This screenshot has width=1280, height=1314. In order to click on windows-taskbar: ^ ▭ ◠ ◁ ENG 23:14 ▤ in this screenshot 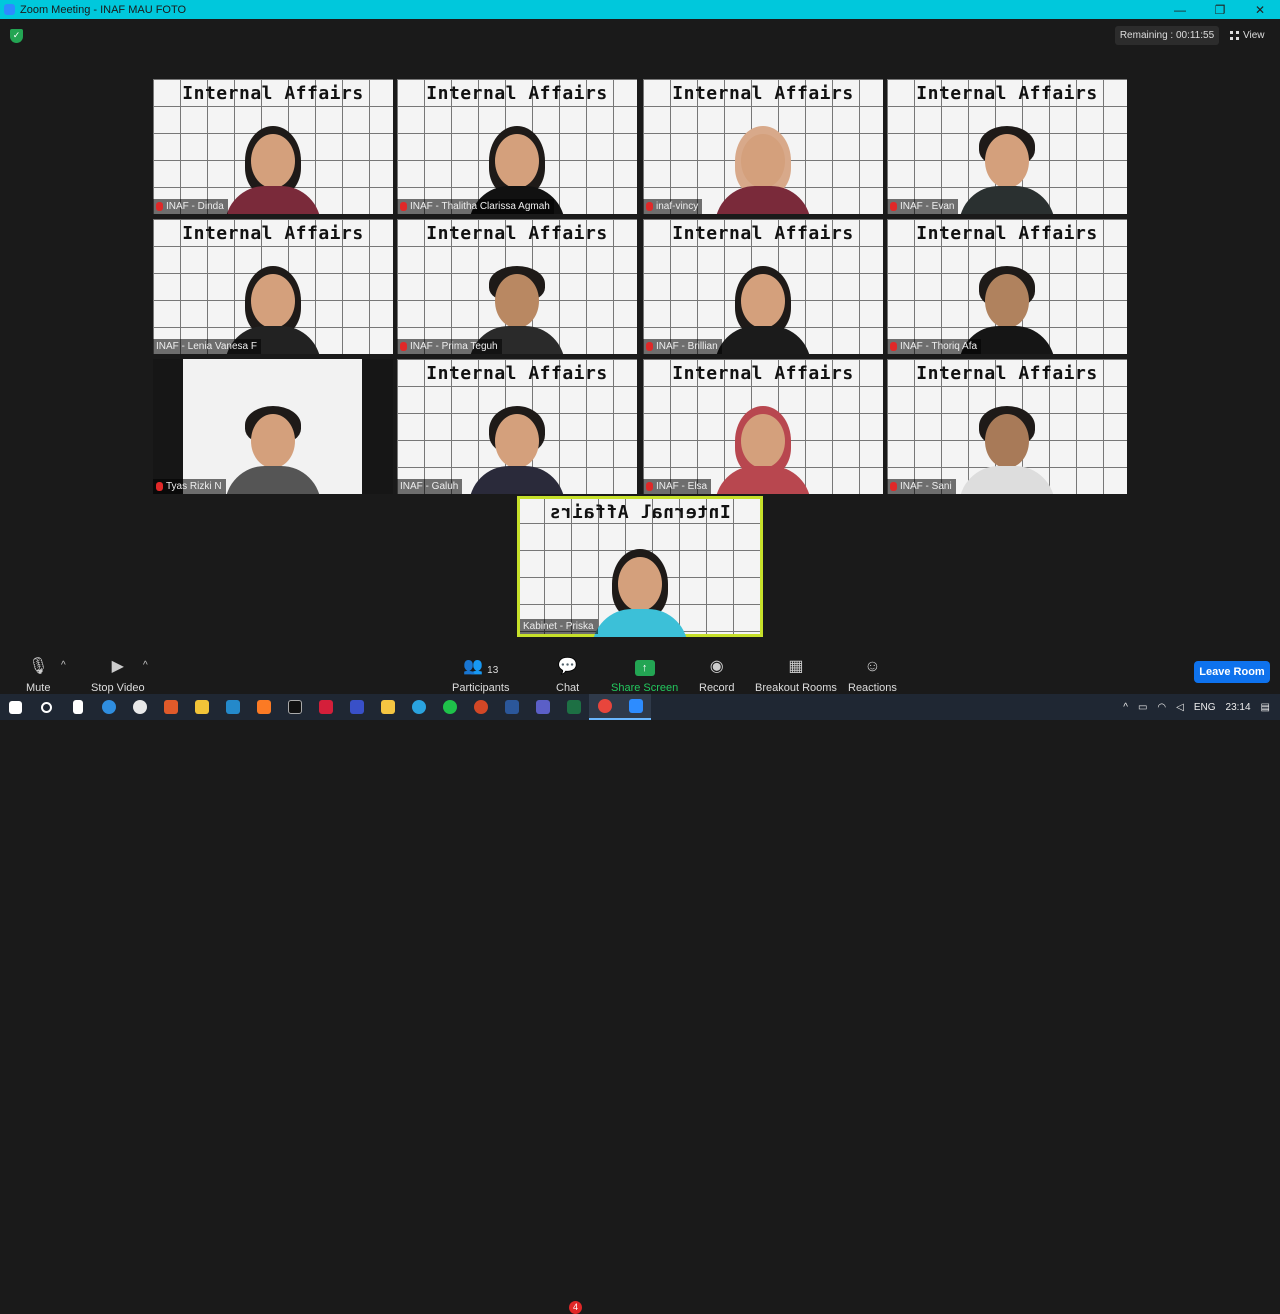, I will do `click(640, 707)`.